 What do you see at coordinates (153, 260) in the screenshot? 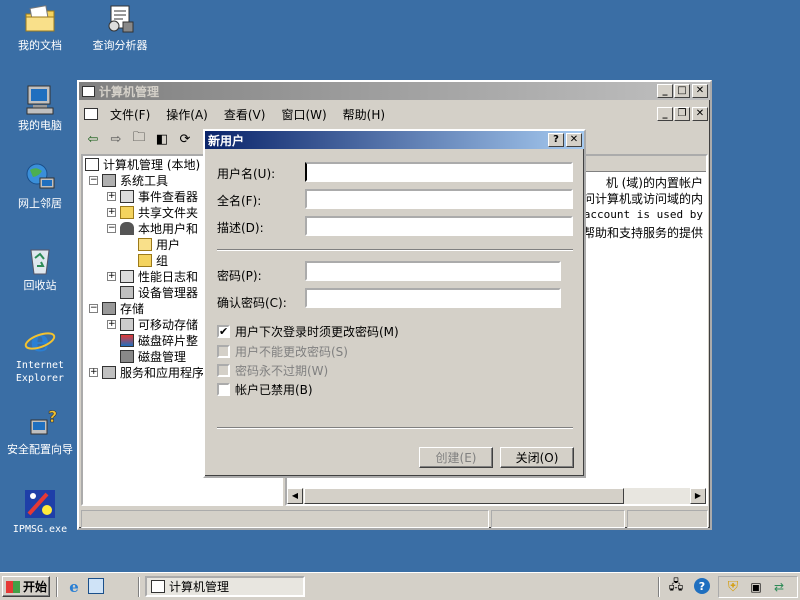
I see `tree-item: 组` at bounding box center [153, 260].